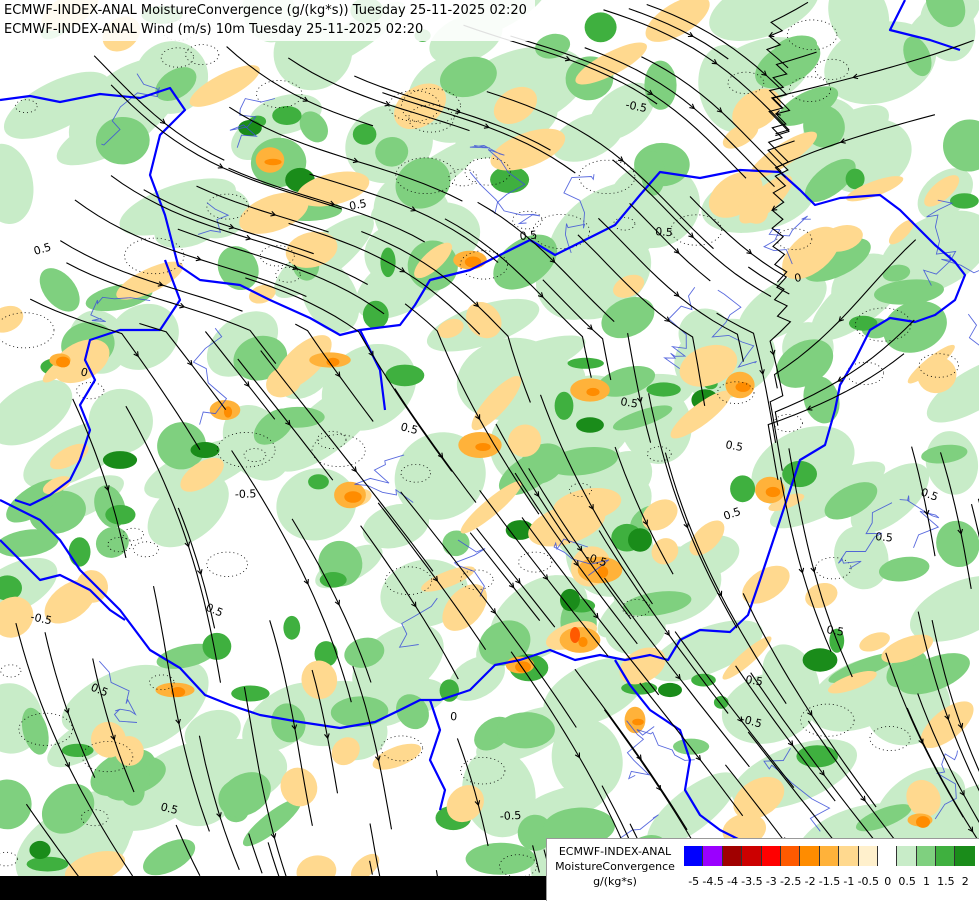  Describe the element at coordinates (615, 851) in the screenshot. I see `legend-title-model: ECMWF-INDEX-ANAL` at that location.